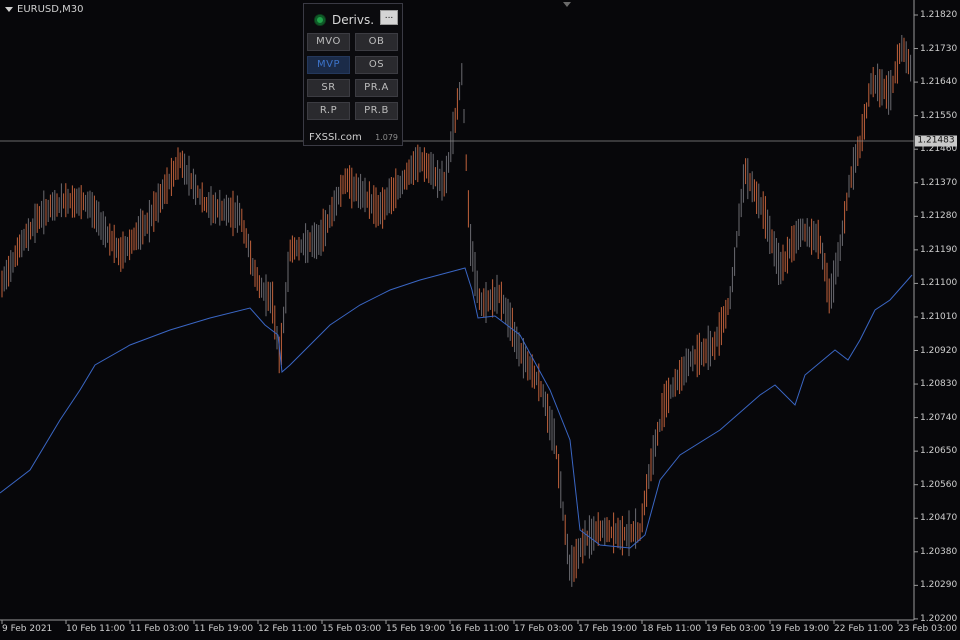  I want to click on time-tick-label: 17 Feb 03:00, so click(544, 629).